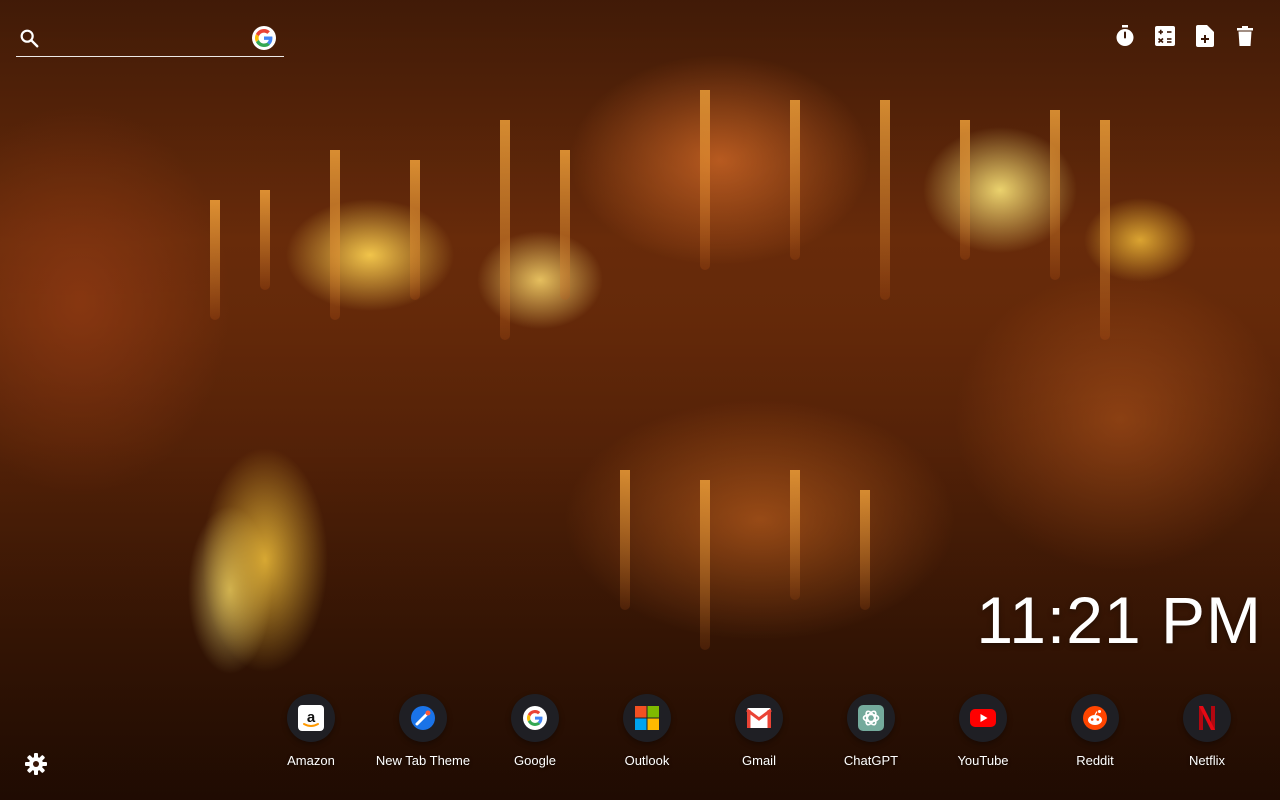  I want to click on shortcut-new-tab-theme: New Tab Theme, so click(423, 731).